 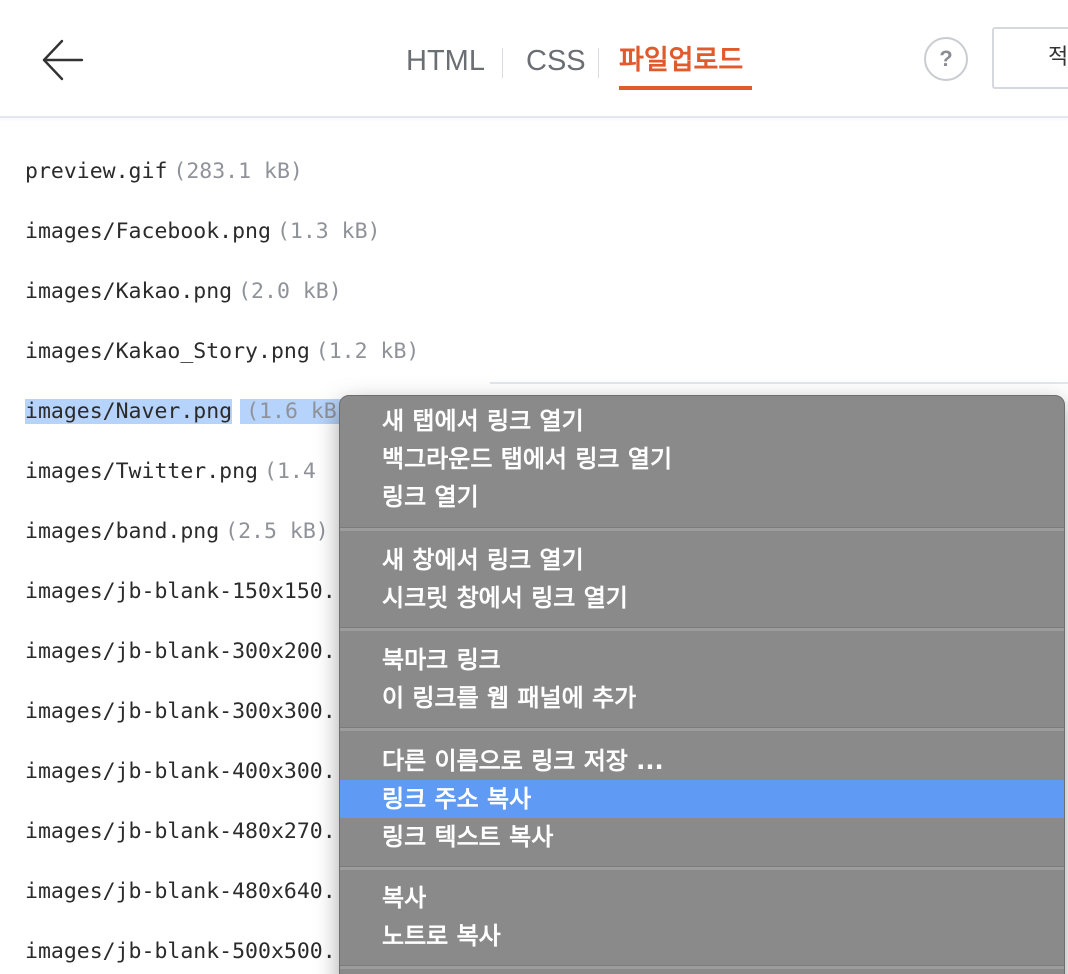 I want to click on menu-item-open-new-tab: 새 탭에서 링크 열기, so click(x=702, y=421).